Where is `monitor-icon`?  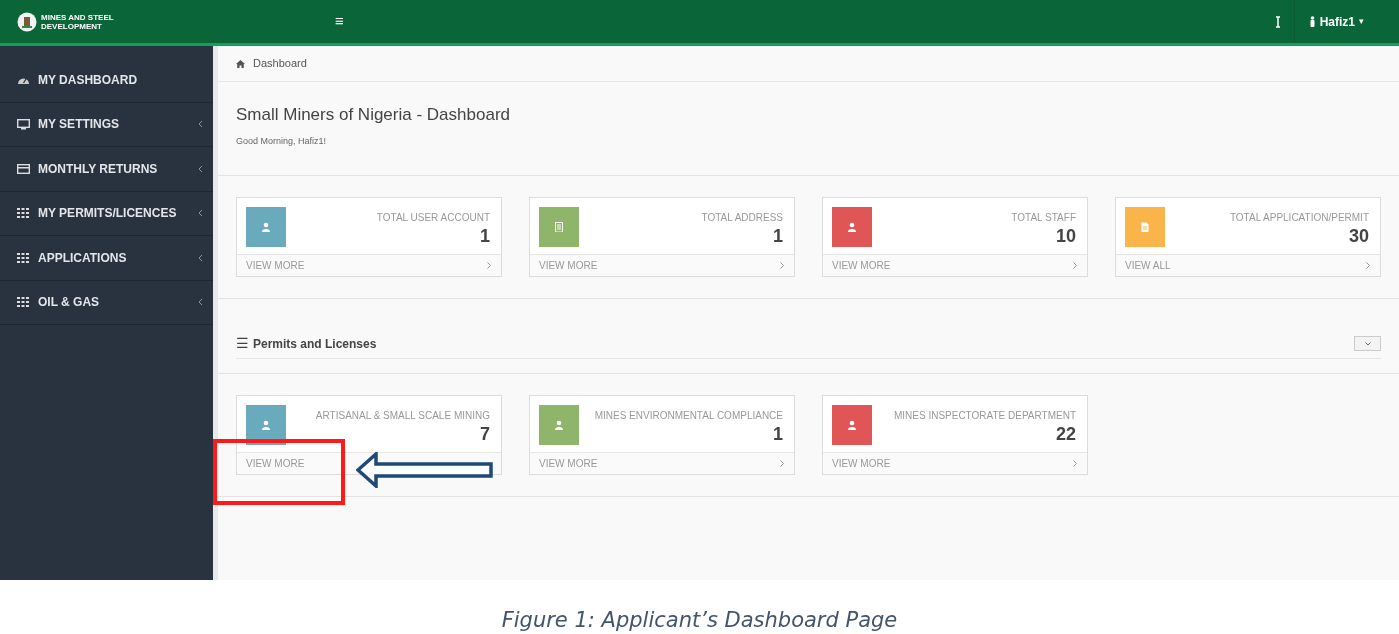 monitor-icon is located at coordinates (23, 124).